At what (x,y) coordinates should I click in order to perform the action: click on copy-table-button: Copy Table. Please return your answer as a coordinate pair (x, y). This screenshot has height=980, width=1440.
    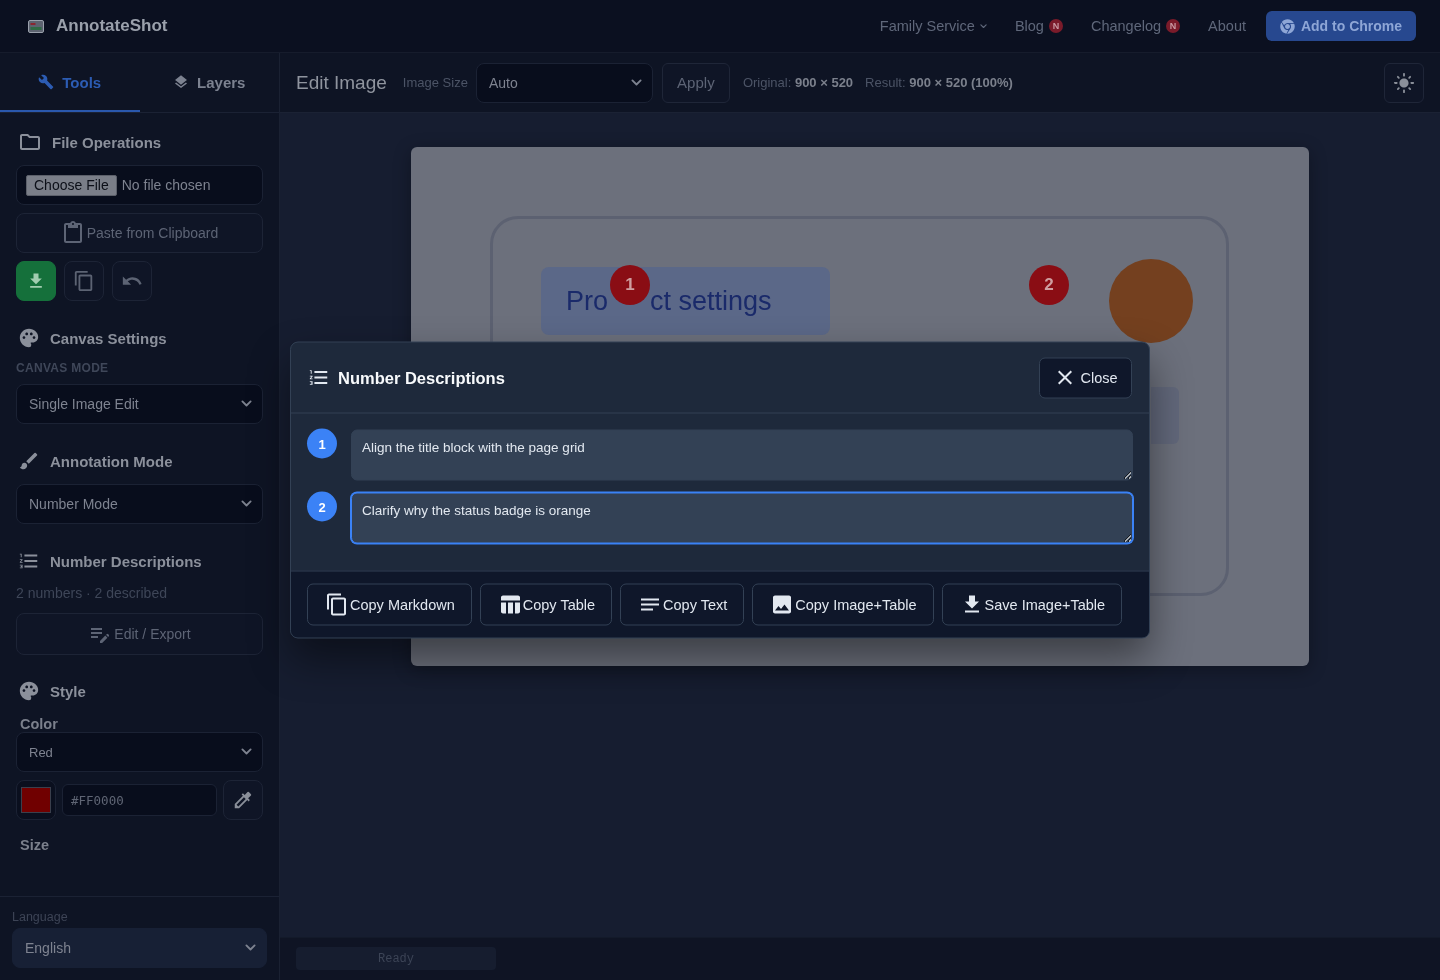
    Looking at the image, I should click on (546, 604).